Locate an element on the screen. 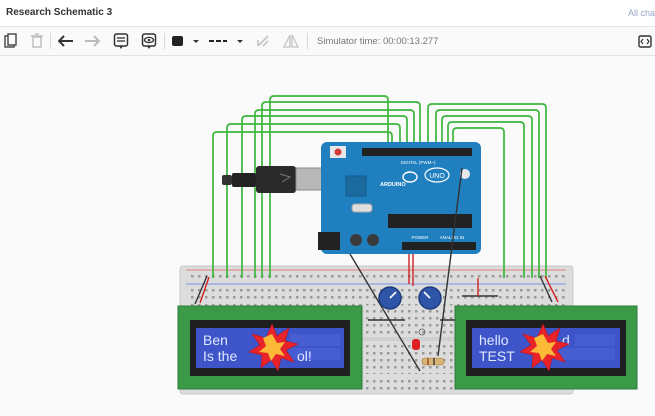 The height and width of the screenshot is (416, 655). flip-icon is located at coordinates (291, 41).